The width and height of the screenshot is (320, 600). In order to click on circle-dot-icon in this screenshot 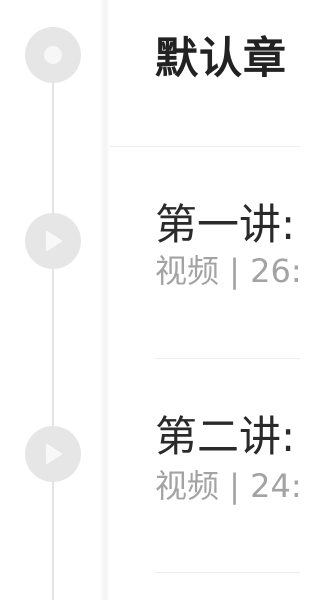, I will do `click(53, 55)`.